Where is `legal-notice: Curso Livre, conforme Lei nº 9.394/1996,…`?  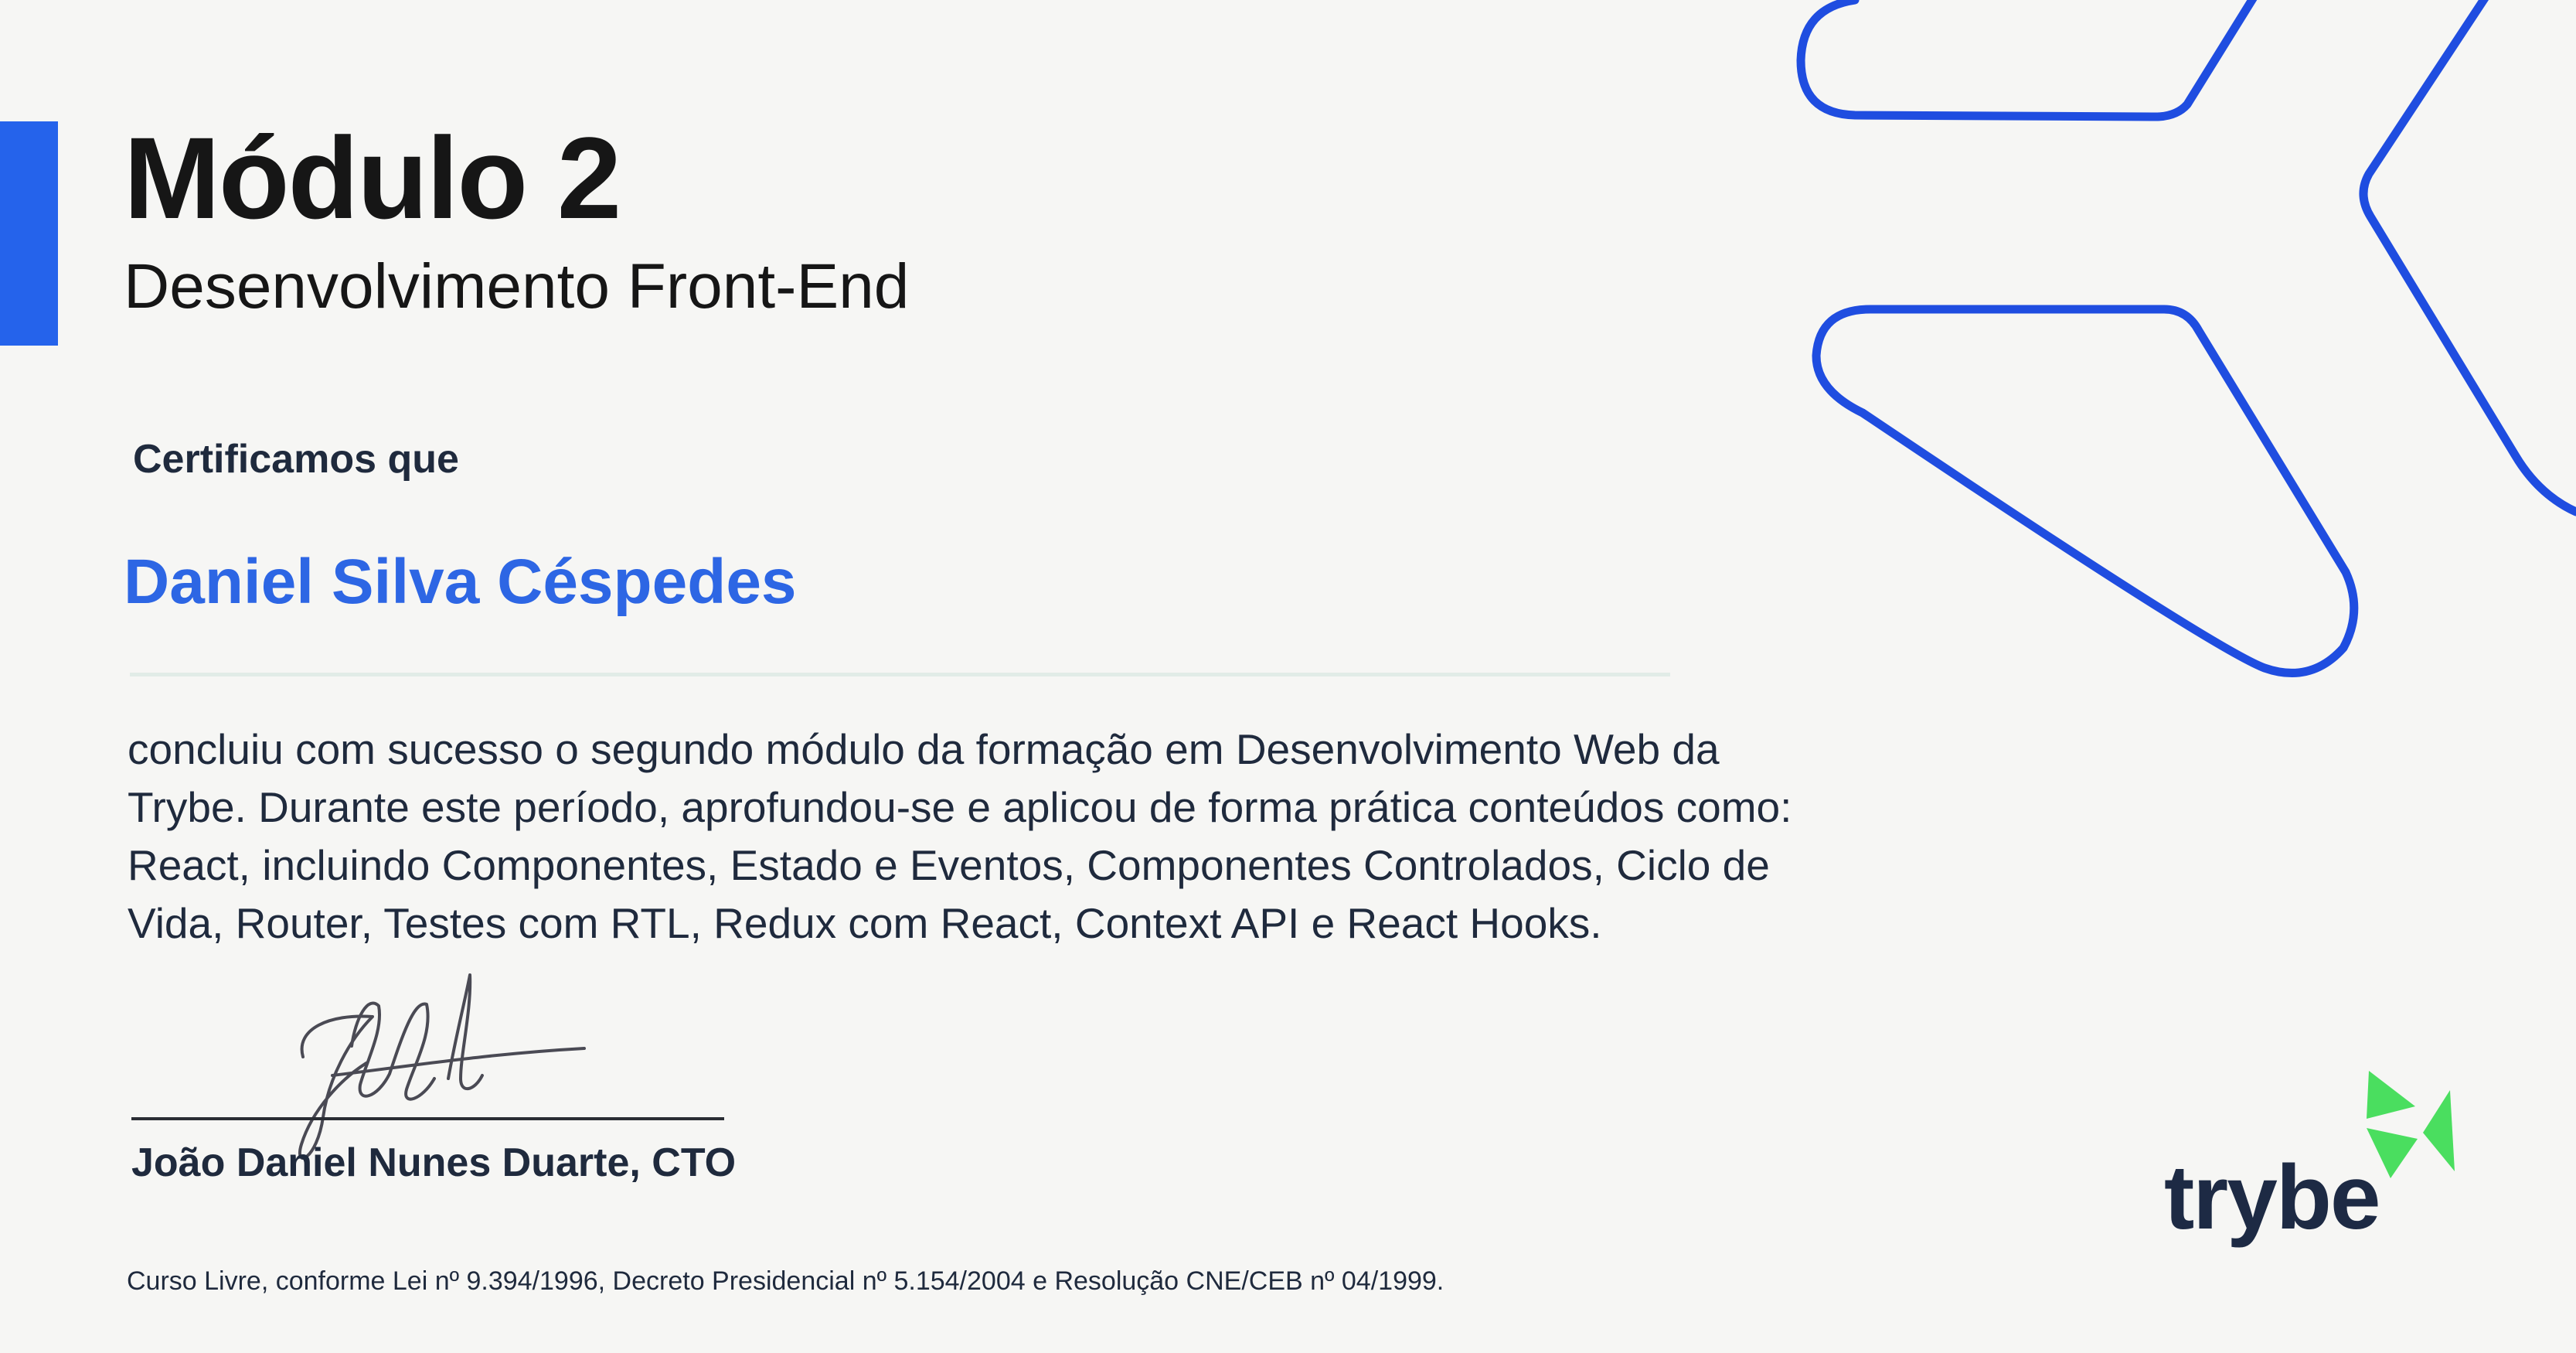 legal-notice: Curso Livre, conforme Lei nº 9.394/1996,… is located at coordinates (786, 1281).